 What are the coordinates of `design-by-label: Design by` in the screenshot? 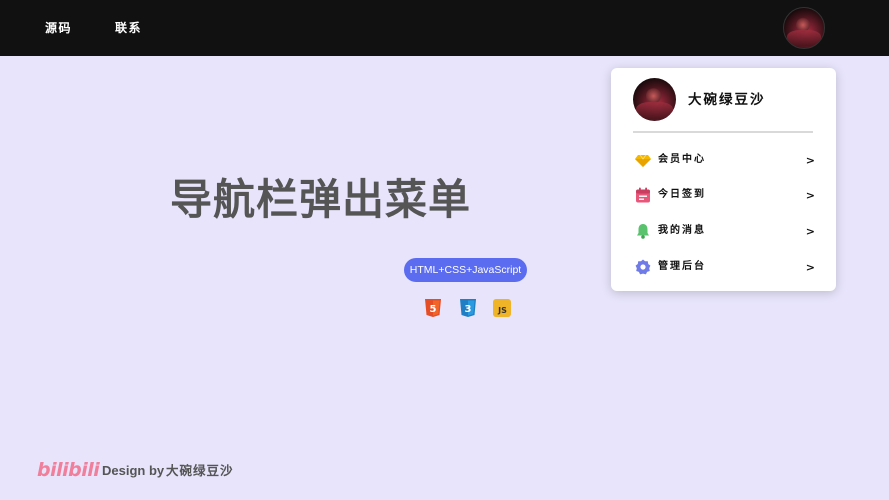 It's located at (133, 470).